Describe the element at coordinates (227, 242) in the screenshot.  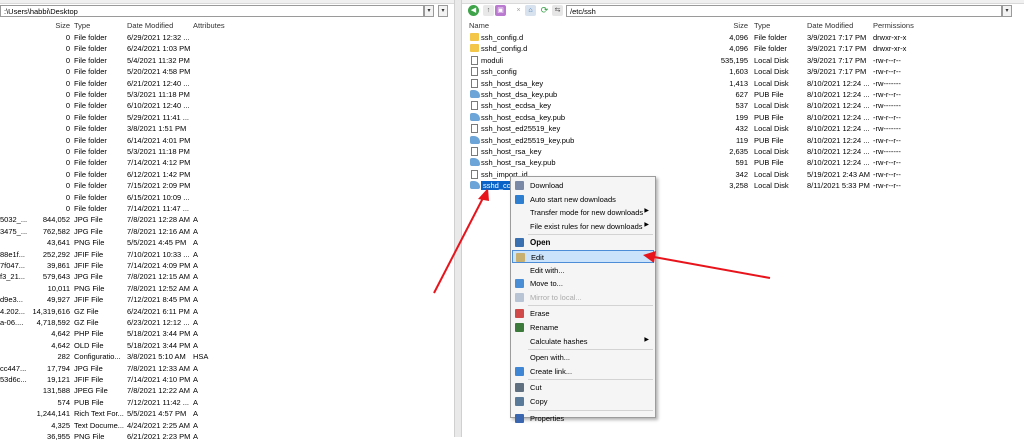
I see `table-row: 43,641 PNG File 5/5/2021 4:45 PM A` at that location.